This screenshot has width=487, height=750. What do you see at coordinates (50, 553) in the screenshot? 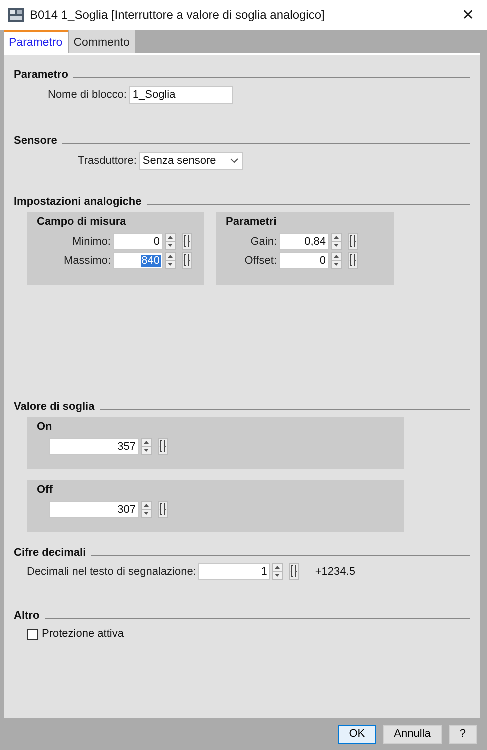
I see `section-title: Cifre decimali` at bounding box center [50, 553].